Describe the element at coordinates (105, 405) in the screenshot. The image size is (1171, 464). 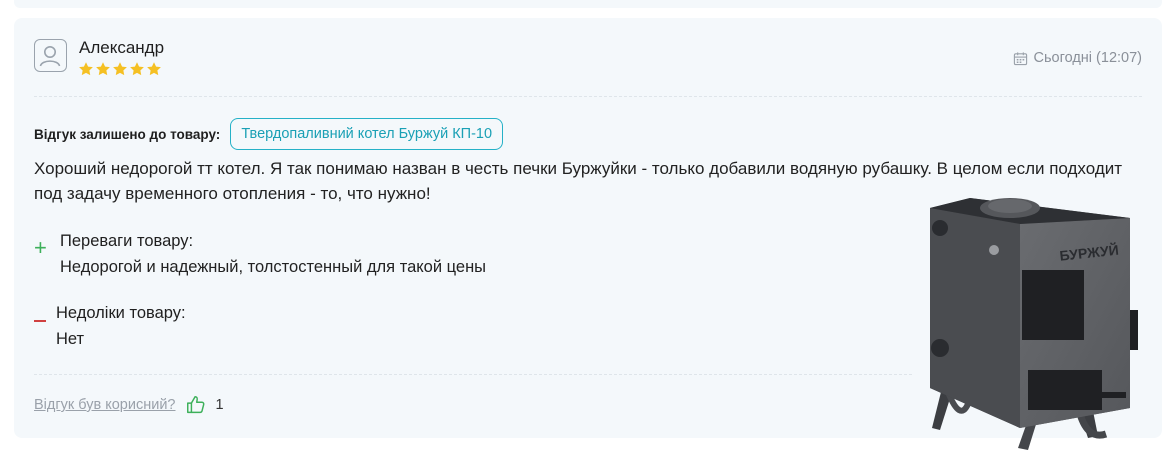
I see `helpful-question-link: Відгук був корисний?` at that location.